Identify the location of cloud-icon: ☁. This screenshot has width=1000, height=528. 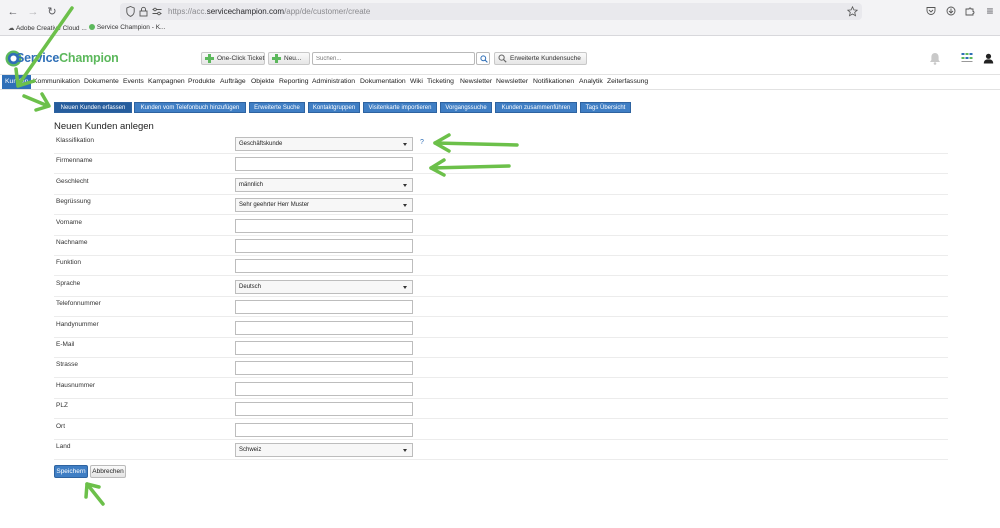
(11, 28).